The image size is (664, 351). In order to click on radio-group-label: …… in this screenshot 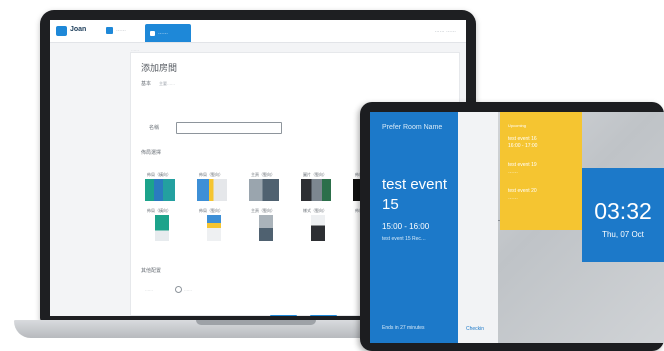, I will do `click(149, 289)`.